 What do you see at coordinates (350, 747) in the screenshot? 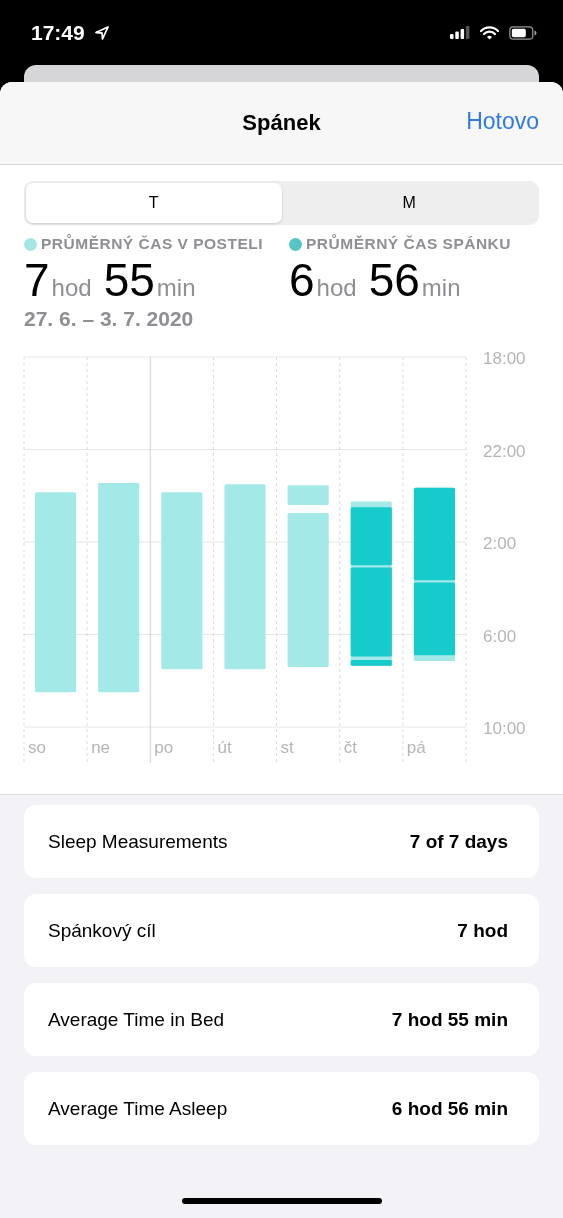
I see `day-label: čt` at bounding box center [350, 747].